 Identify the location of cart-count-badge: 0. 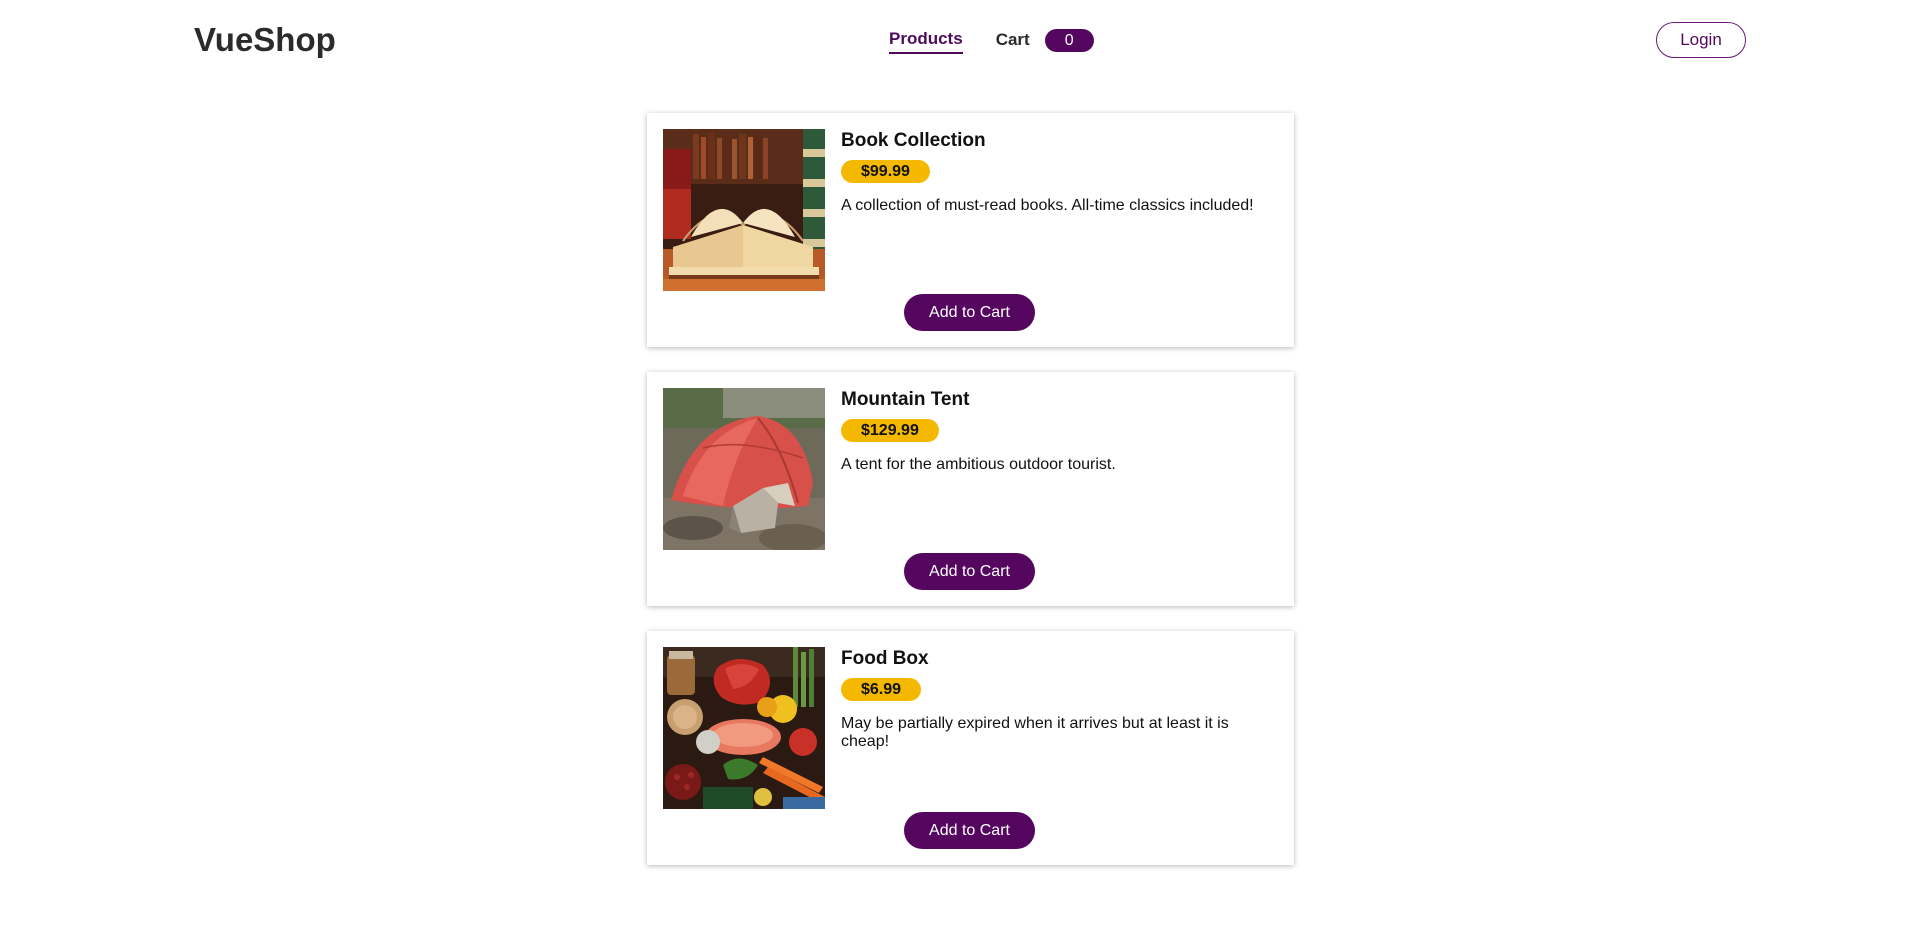
(1069, 40).